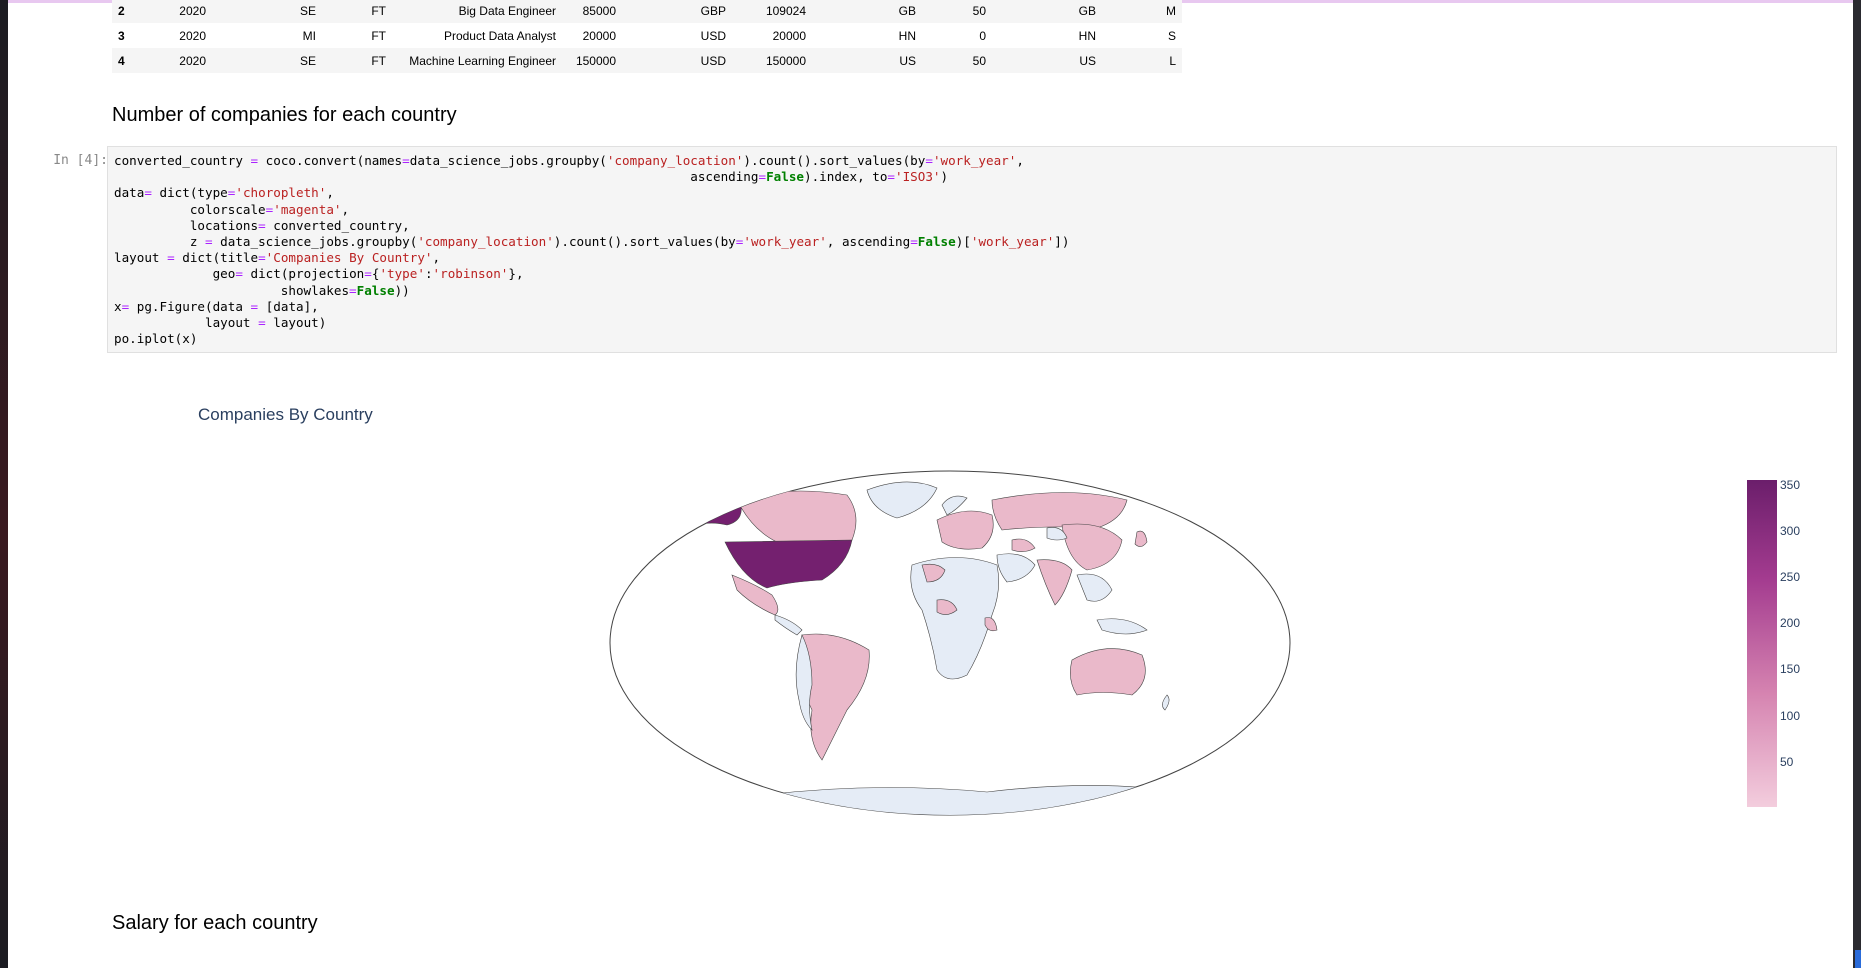  Describe the element at coordinates (4, 484) in the screenshot. I see `left-window-edge` at that location.